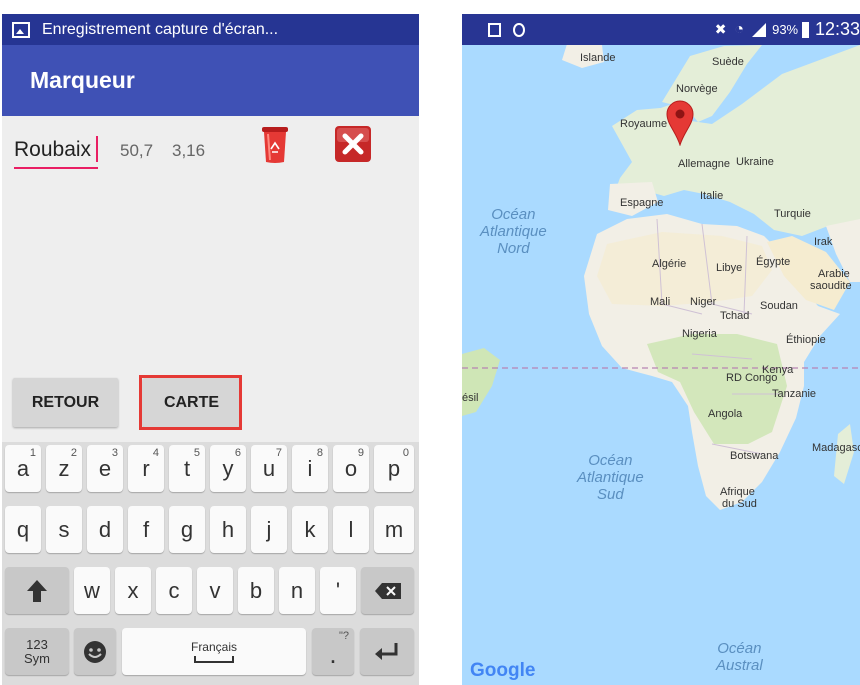  I want to click on key-q: q, so click(23, 529).